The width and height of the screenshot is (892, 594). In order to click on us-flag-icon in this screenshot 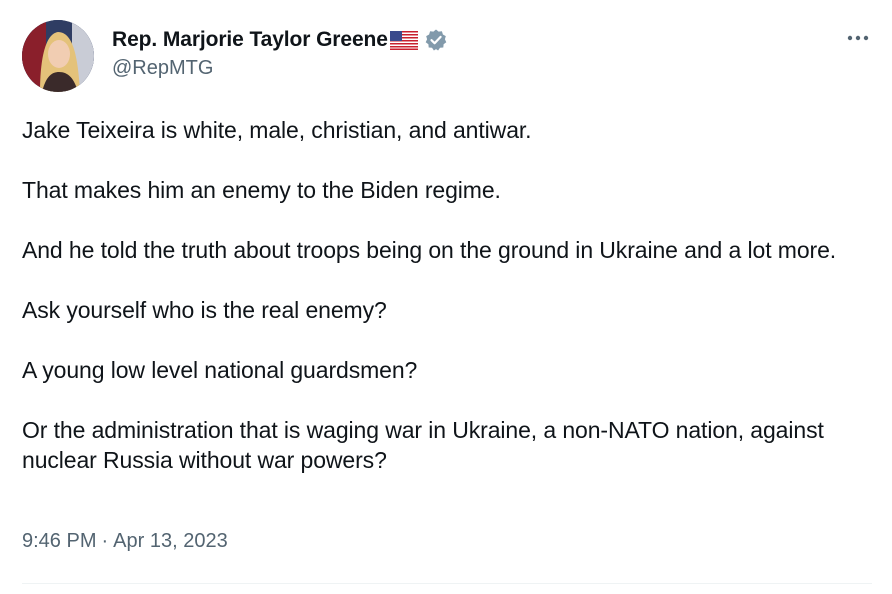, I will do `click(403, 40)`.